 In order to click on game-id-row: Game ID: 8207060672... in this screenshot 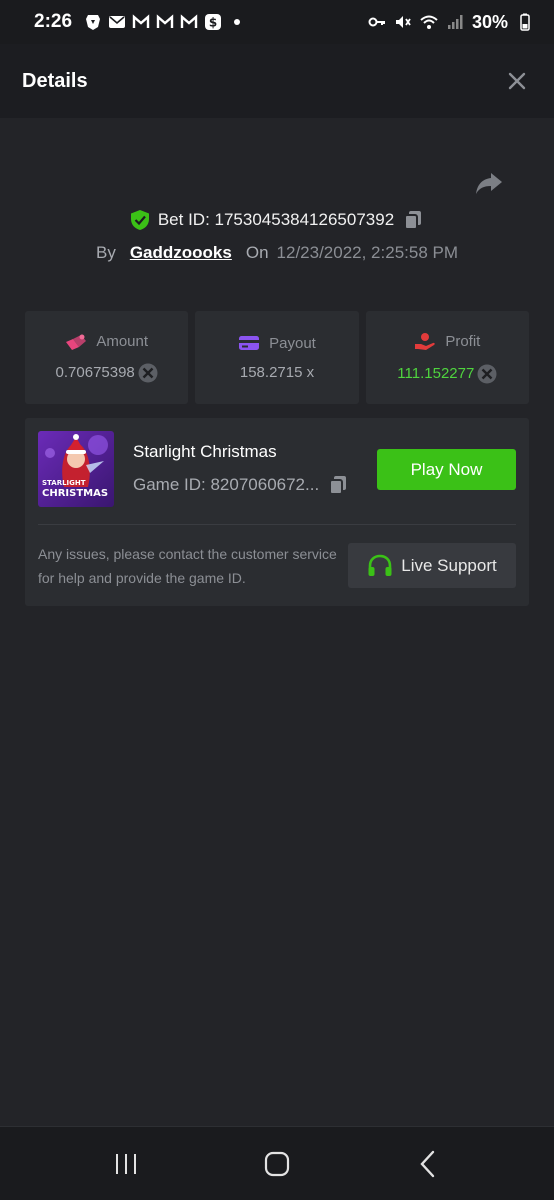, I will do `click(241, 485)`.